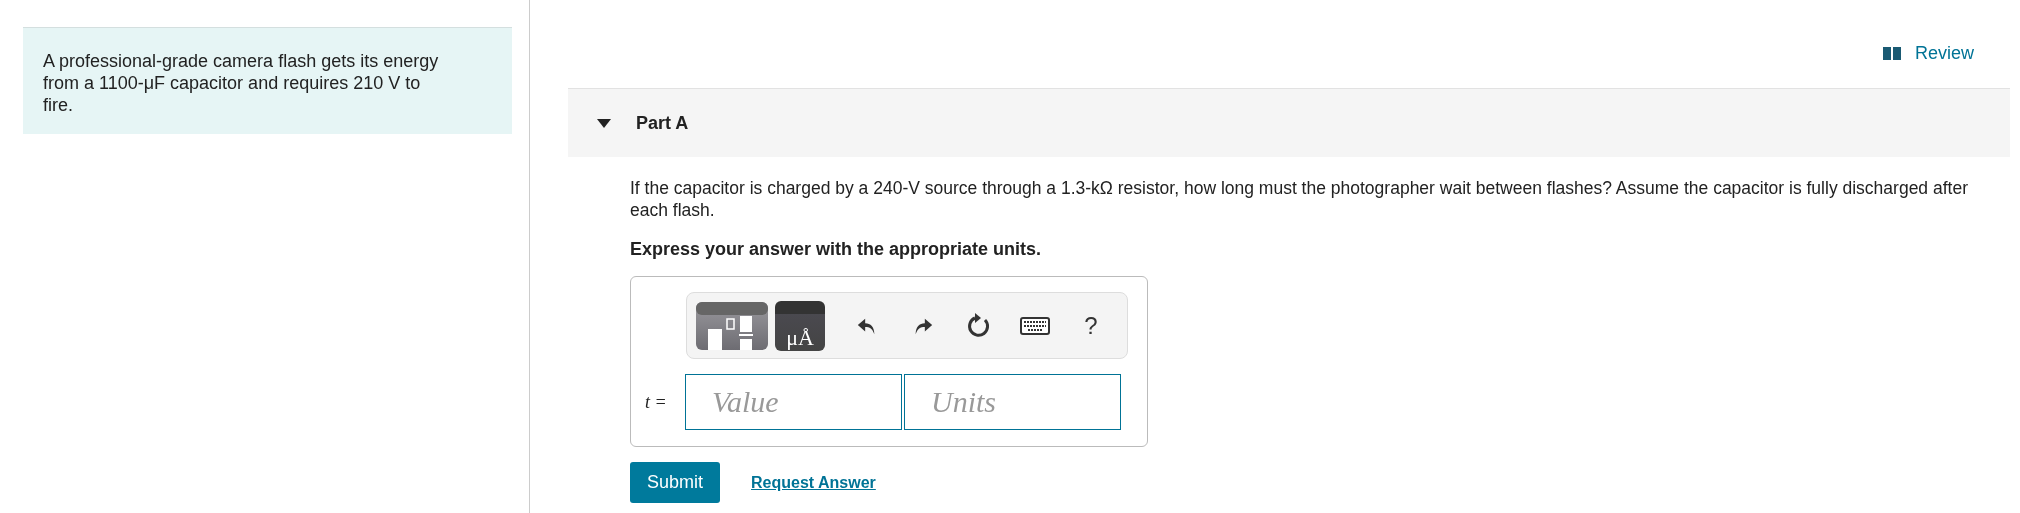  I want to click on submit-button: Submit, so click(675, 482).